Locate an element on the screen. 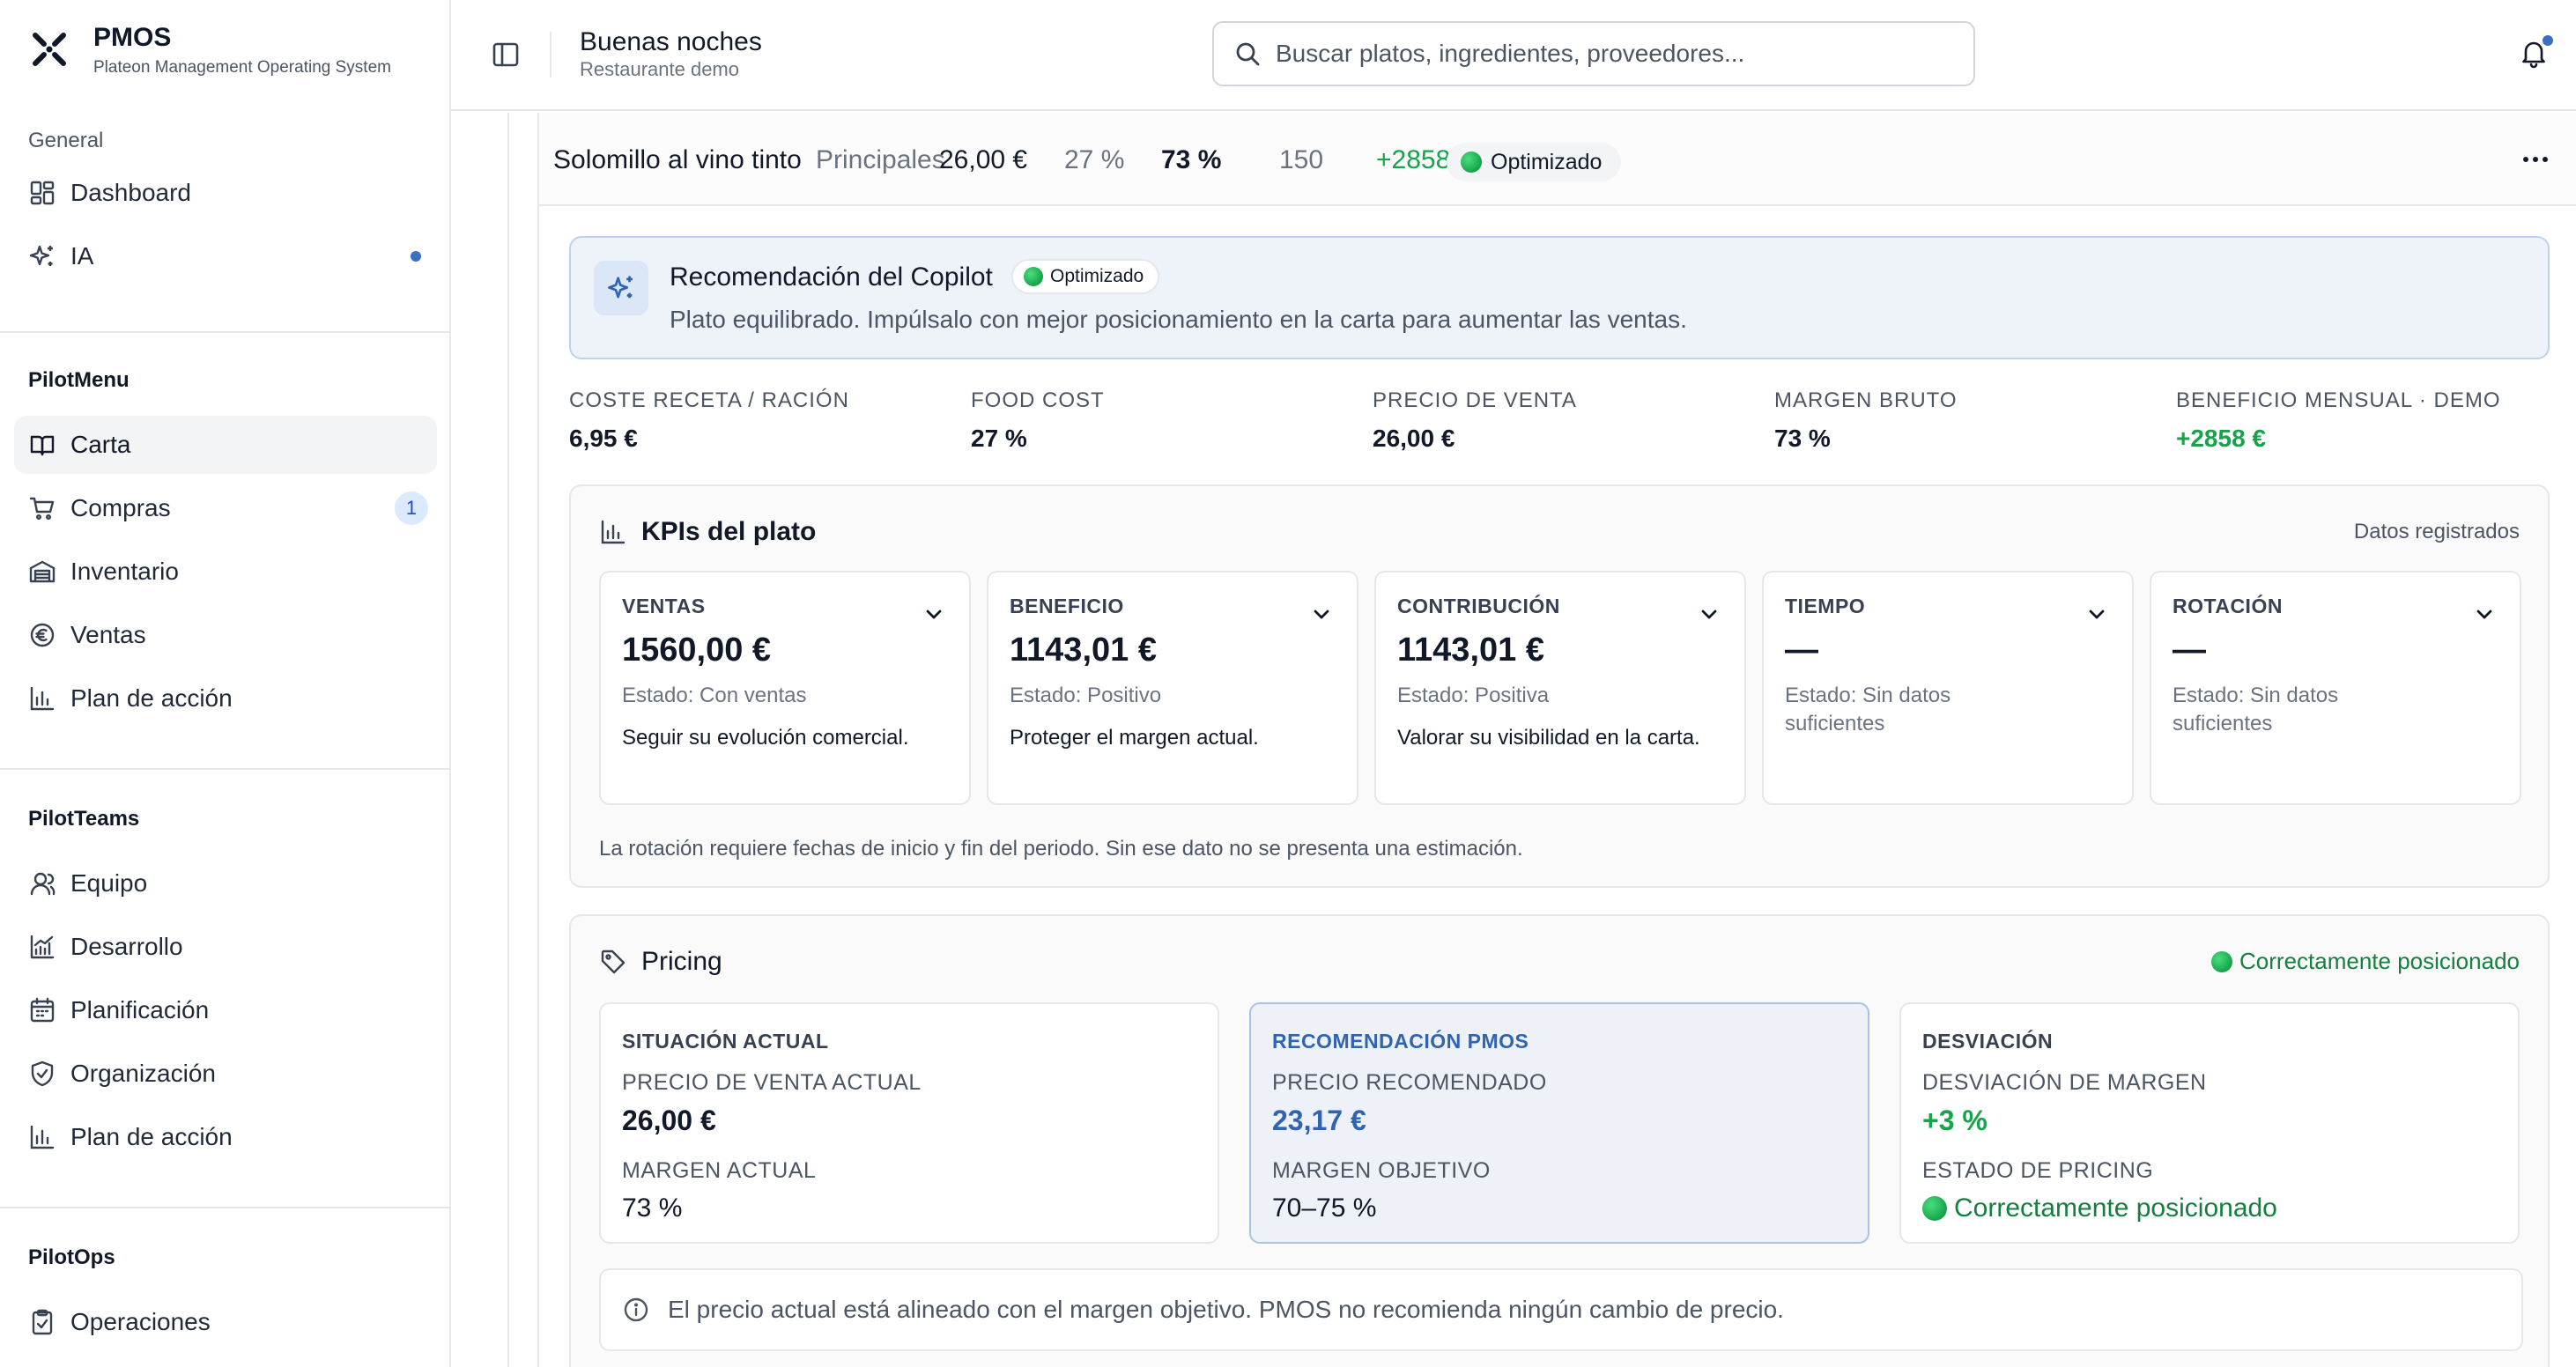 This screenshot has width=2576, height=1367. growth-chart-icon is located at coordinates (42, 947).